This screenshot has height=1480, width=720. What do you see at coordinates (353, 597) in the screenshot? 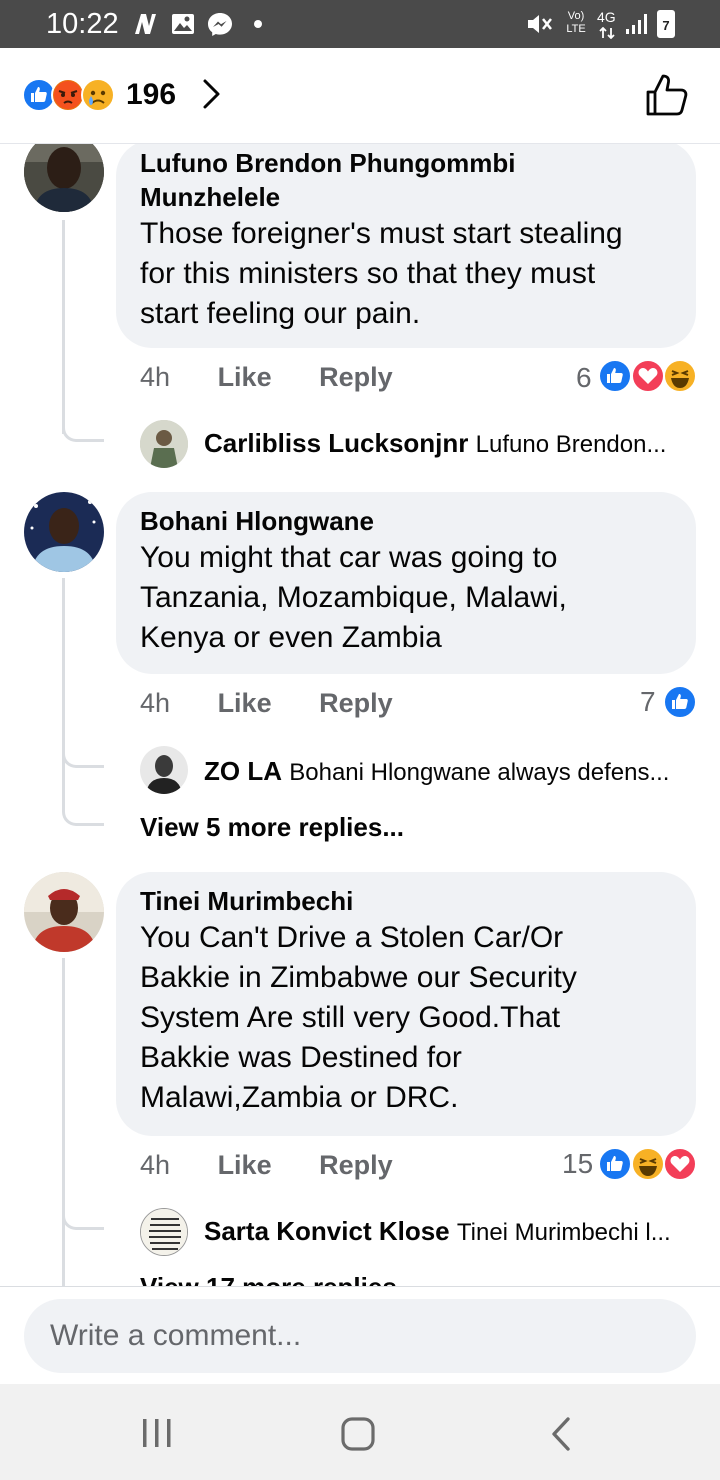
I see `comment-text-line: Tanzania, Mozambique, Malawi,` at bounding box center [353, 597].